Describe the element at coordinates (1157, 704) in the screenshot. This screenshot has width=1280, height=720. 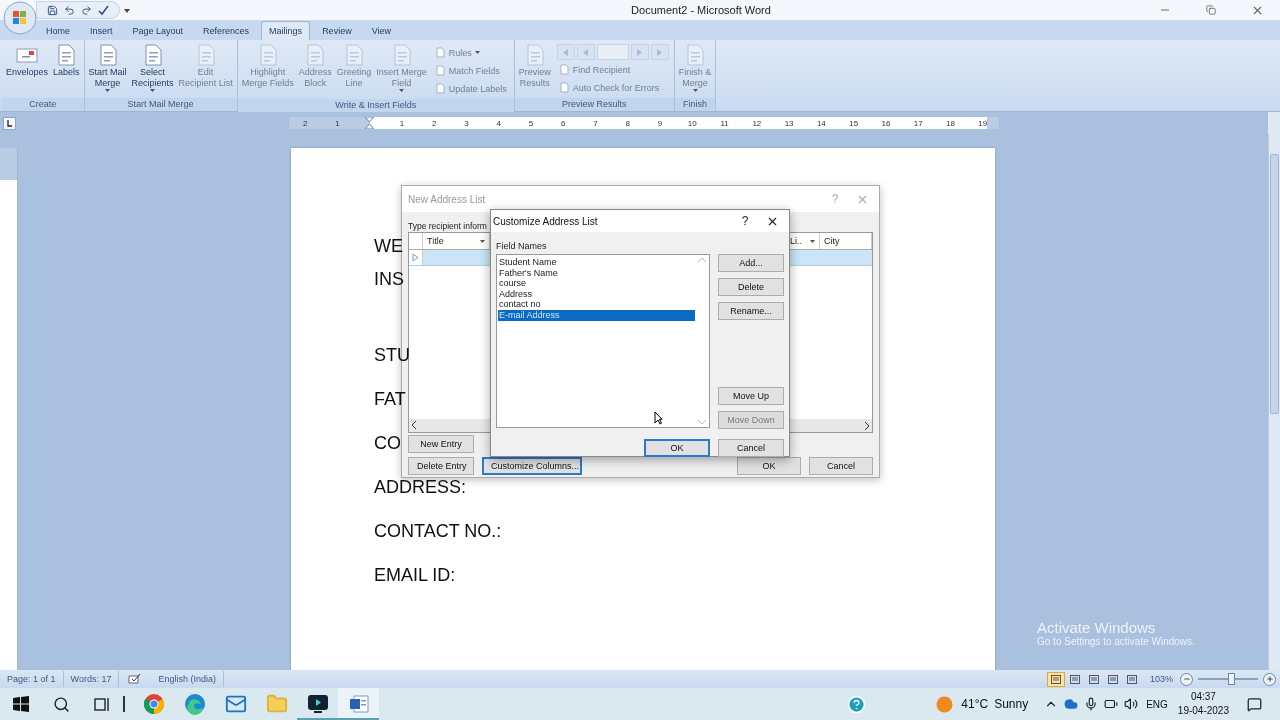
I see `language-indicator: ENG` at that location.